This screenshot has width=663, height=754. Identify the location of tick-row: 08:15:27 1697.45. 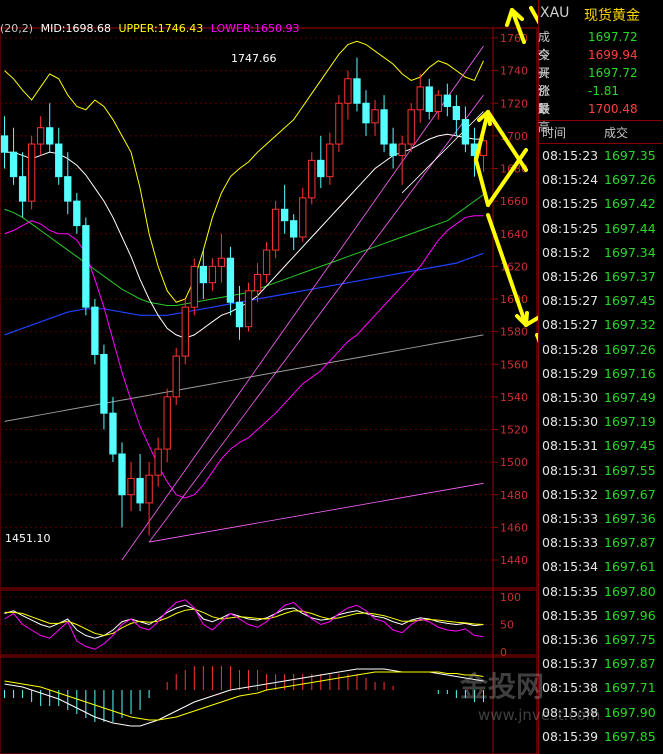
(600, 305).